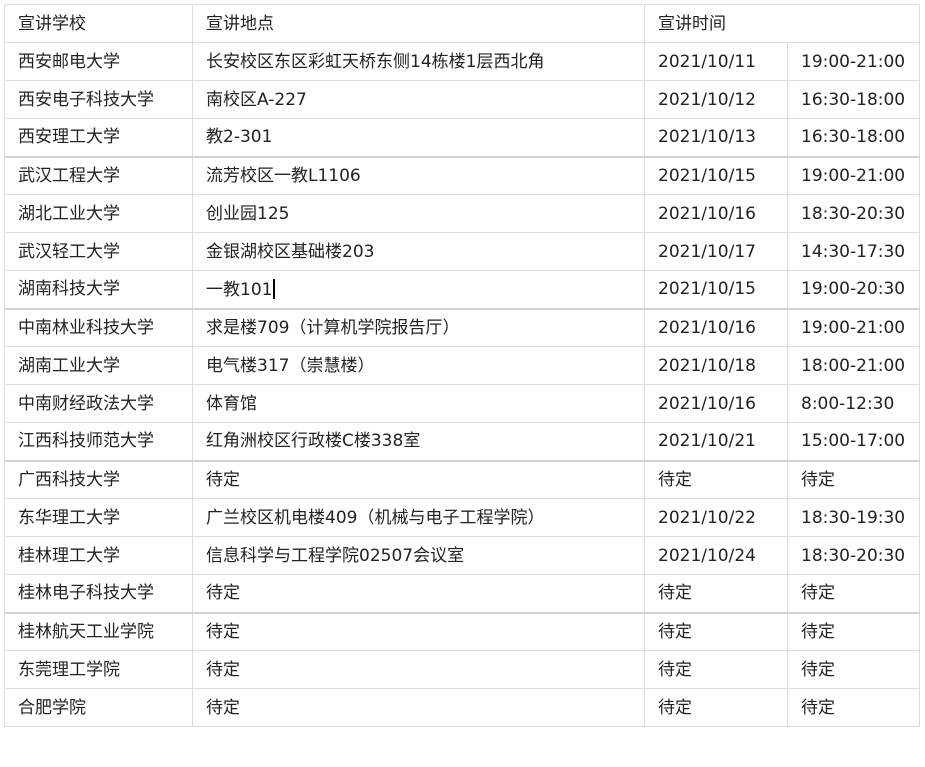 Image resolution: width=925 pixels, height=767 pixels. I want to click on time-cell: 19:00-20:30, so click(853, 289).